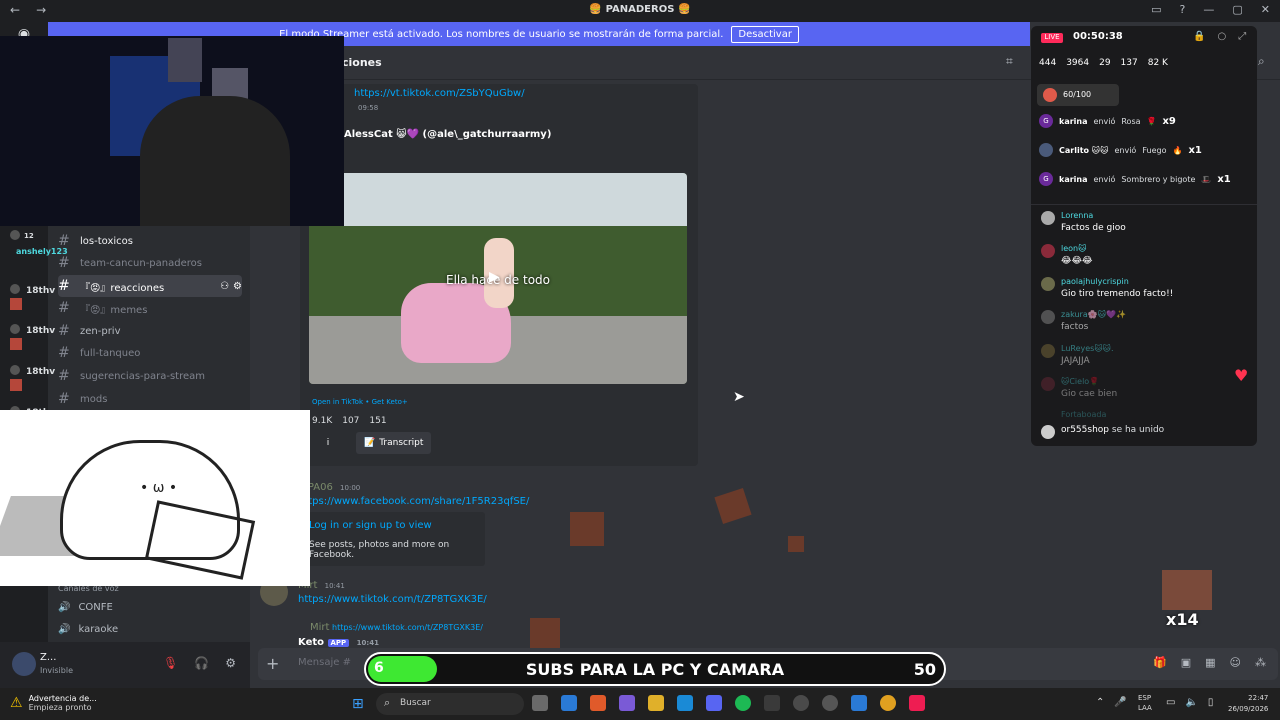  Describe the element at coordinates (88, 629) in the screenshot. I see `voice-channel-karaoke: 🔊 karaoke` at that location.